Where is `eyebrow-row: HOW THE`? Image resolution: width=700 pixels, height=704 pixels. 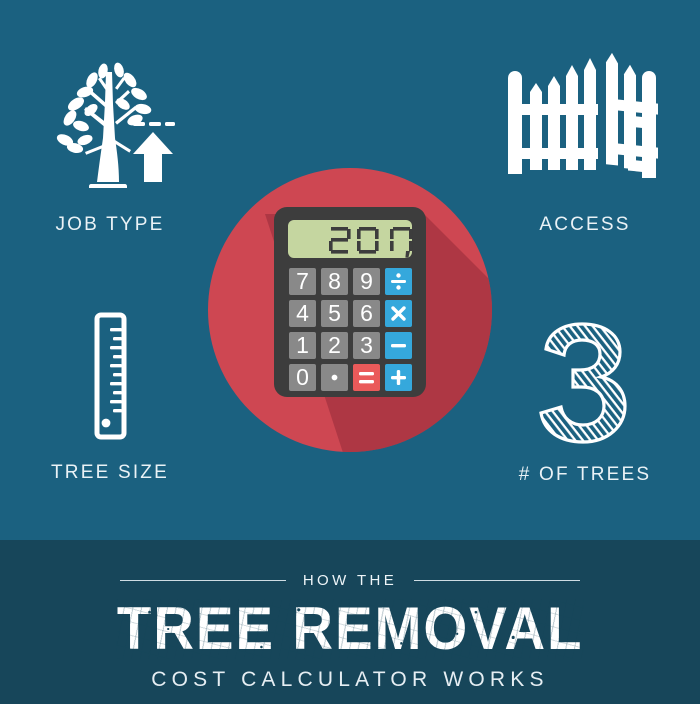
eyebrow-row: HOW THE is located at coordinates (350, 580).